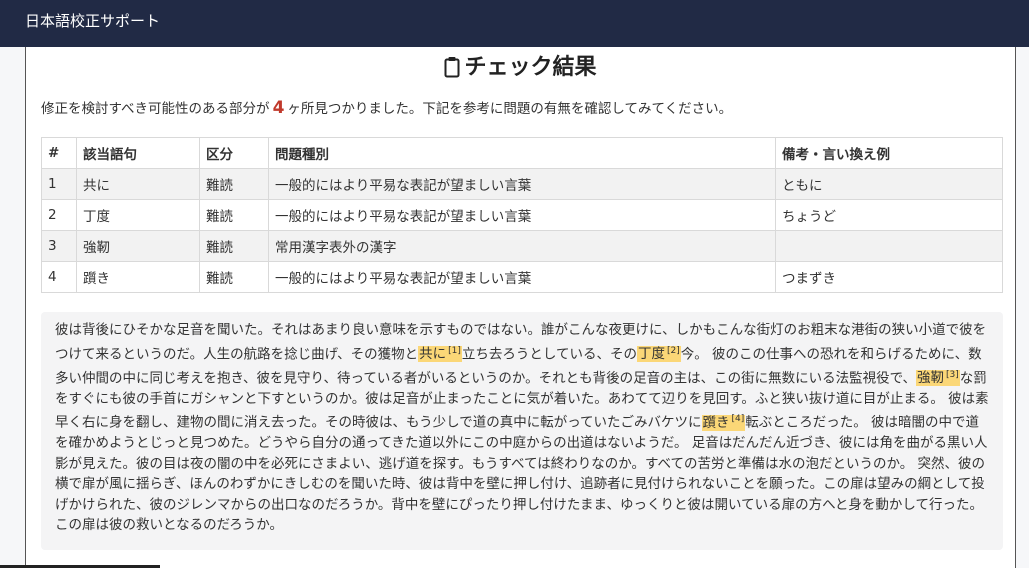 Image resolution: width=1029 pixels, height=568 pixels. I want to click on row-number: 3, so click(59, 246).